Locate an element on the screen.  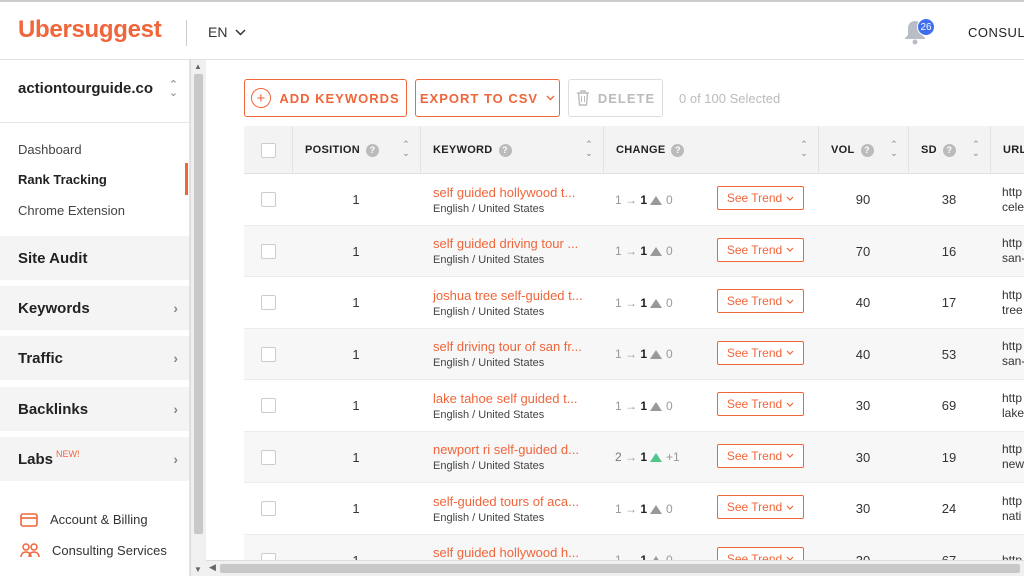
url-line-2: nati is located at coordinates (1011, 516).